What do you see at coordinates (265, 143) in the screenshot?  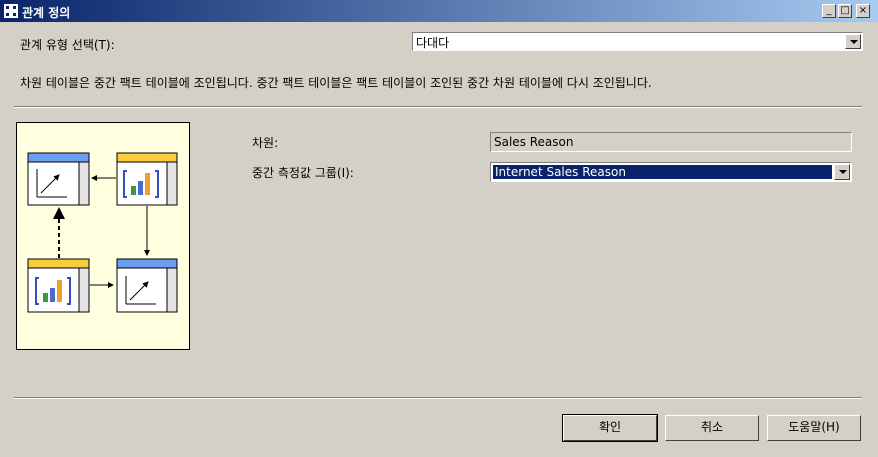 I see `dimension-label: 차원:` at bounding box center [265, 143].